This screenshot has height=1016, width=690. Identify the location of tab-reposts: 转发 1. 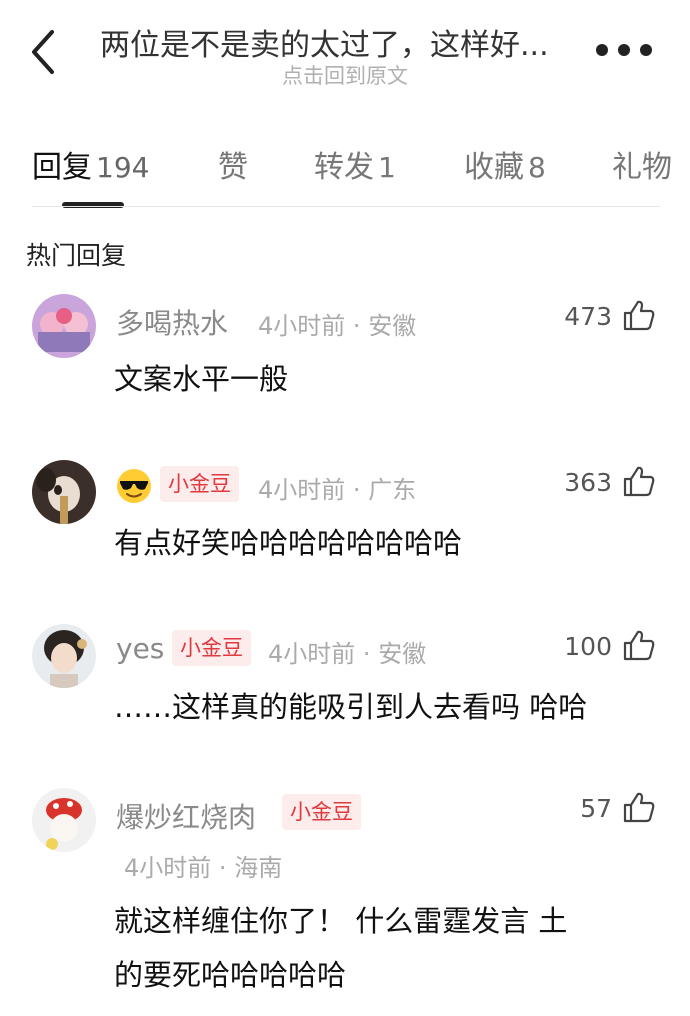
(355, 164).